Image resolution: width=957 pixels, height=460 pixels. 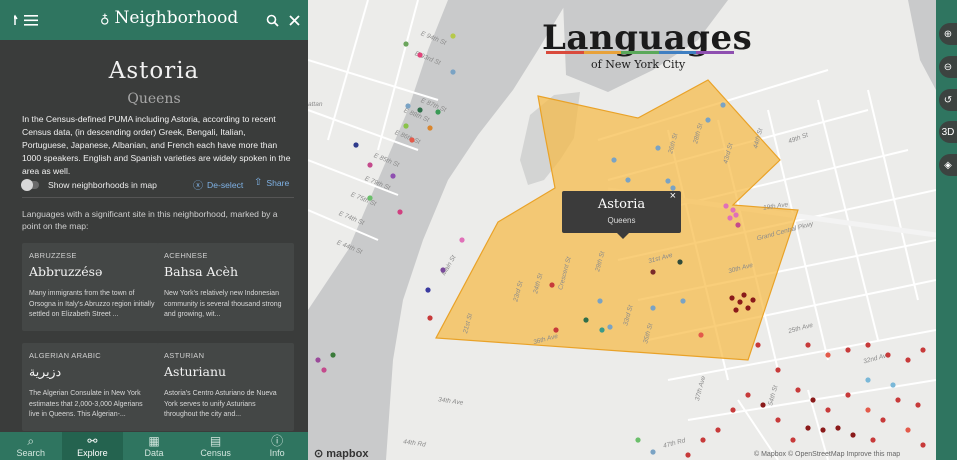 What do you see at coordinates (271, 182) in the screenshot?
I see `share-button: ⇧ Share` at bounding box center [271, 182].